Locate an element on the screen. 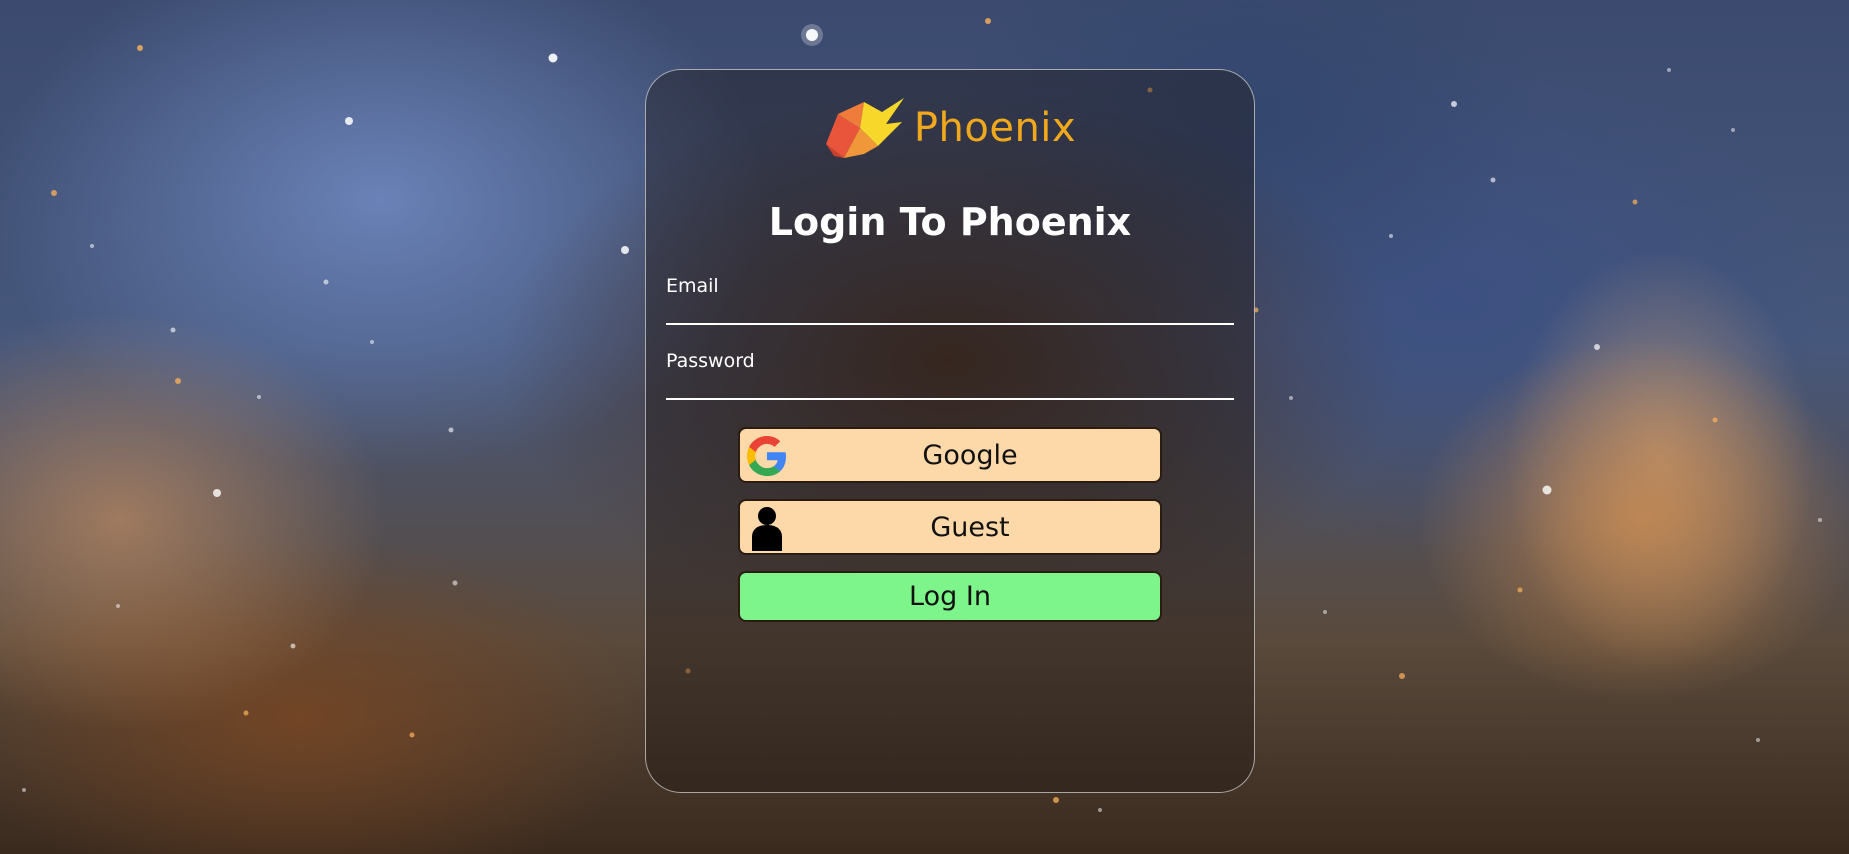 The height and width of the screenshot is (854, 1849). password-field-group: Password is located at coordinates (950, 375).